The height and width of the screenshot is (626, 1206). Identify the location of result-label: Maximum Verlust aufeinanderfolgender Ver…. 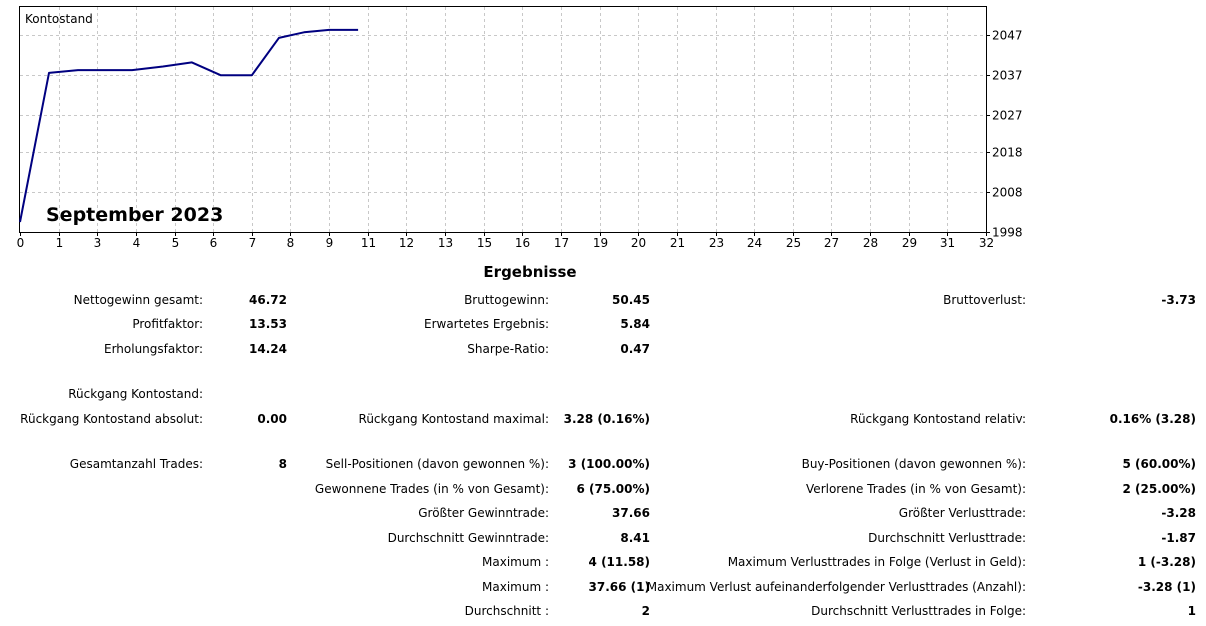
(836, 587).